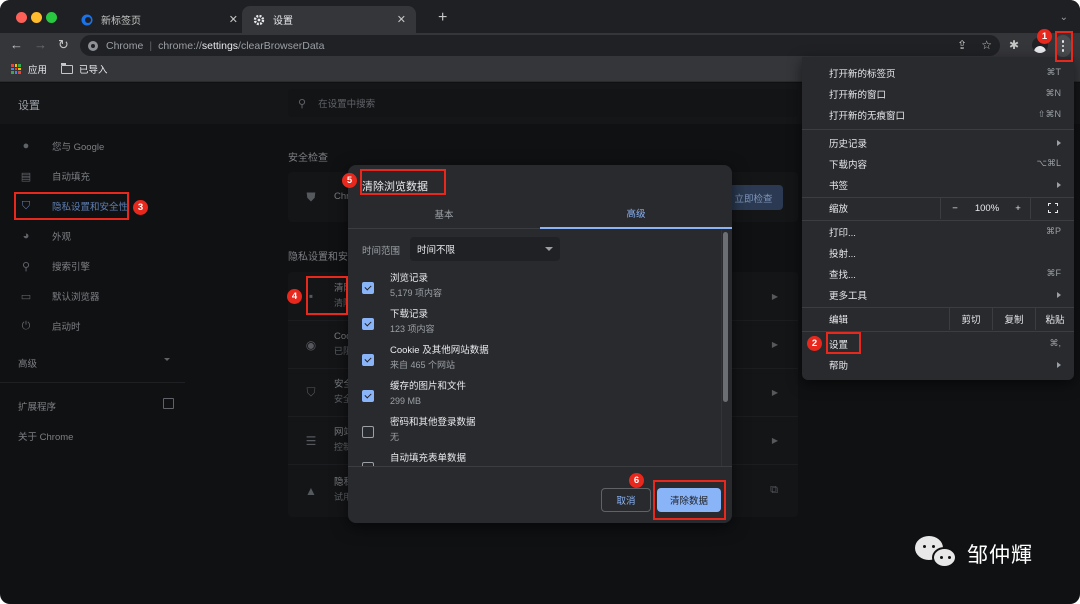 The height and width of the screenshot is (604, 1080). What do you see at coordinates (1052, 208) in the screenshot?
I see `fullscreen-button` at bounding box center [1052, 208].